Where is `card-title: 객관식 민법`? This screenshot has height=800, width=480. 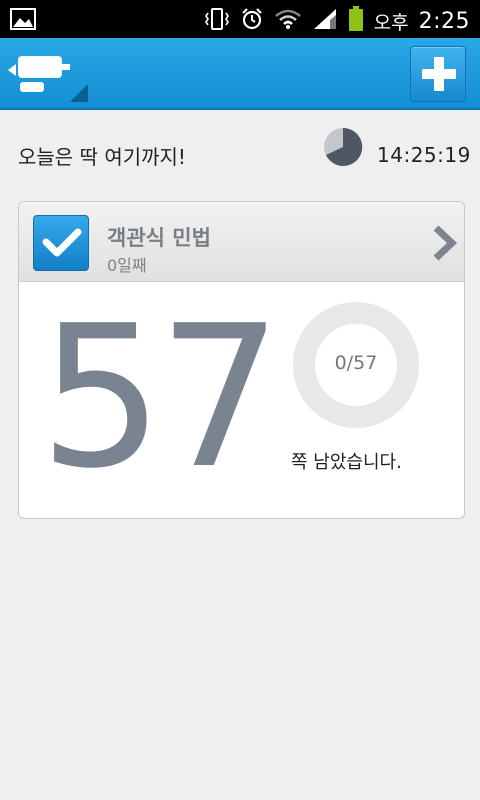 card-title: 객관식 민법 is located at coordinates (159, 238).